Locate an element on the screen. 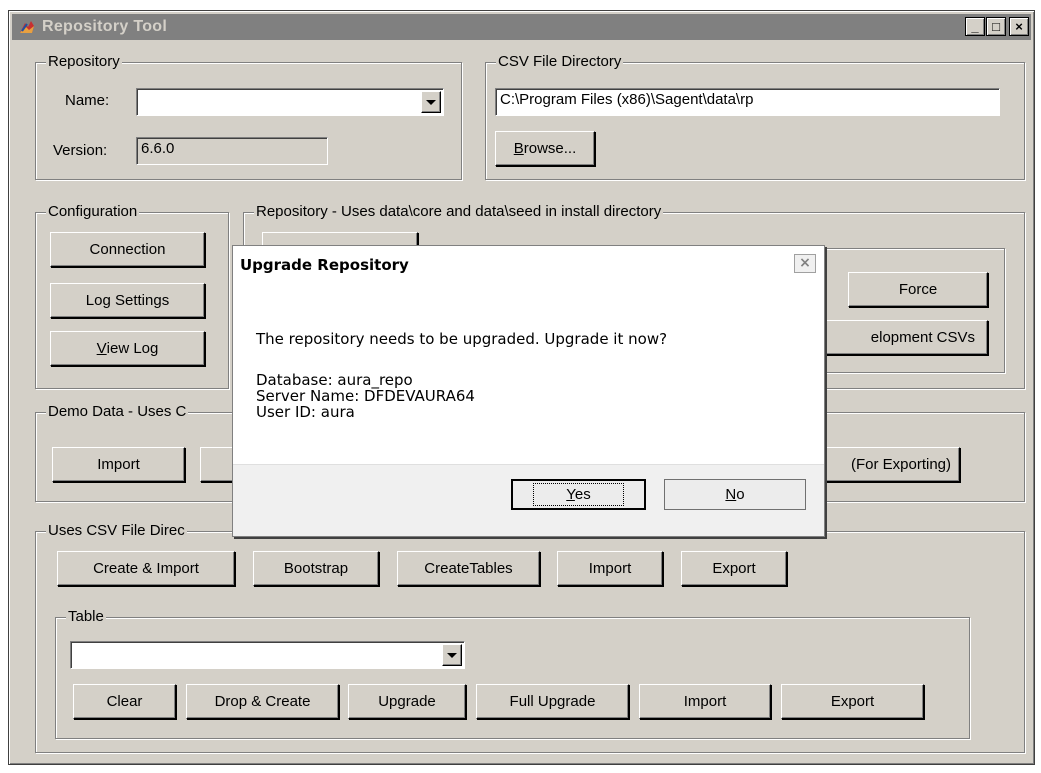 The height and width of the screenshot is (773, 1041). dropdown-arrow-button is located at coordinates (431, 102).